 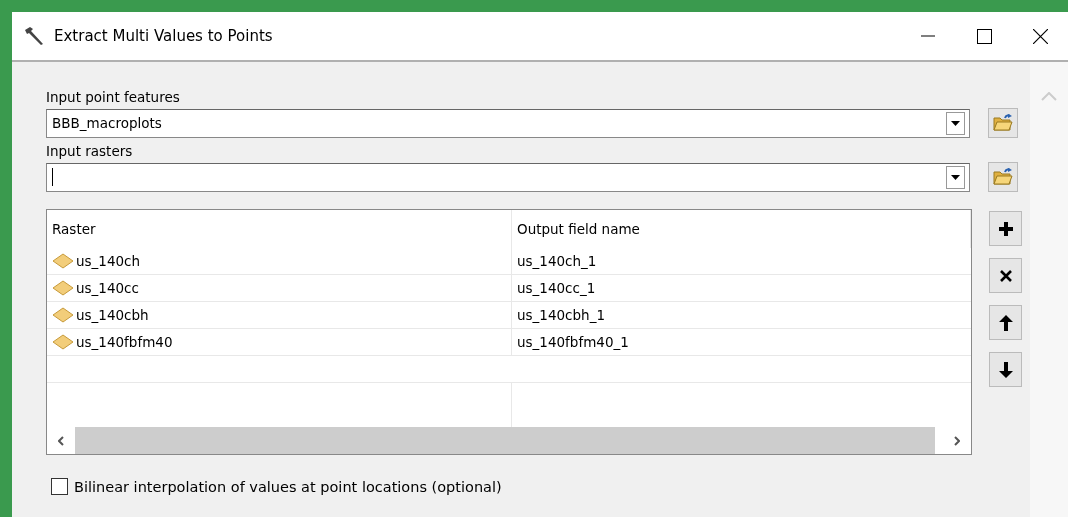 What do you see at coordinates (984, 36) in the screenshot?
I see `maximize-icon` at bounding box center [984, 36].